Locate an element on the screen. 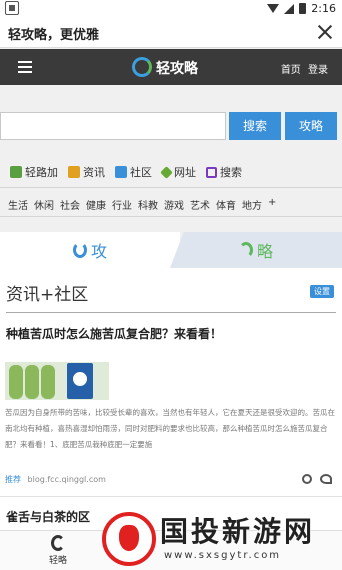  category-item: 游戏 is located at coordinates (174, 204).